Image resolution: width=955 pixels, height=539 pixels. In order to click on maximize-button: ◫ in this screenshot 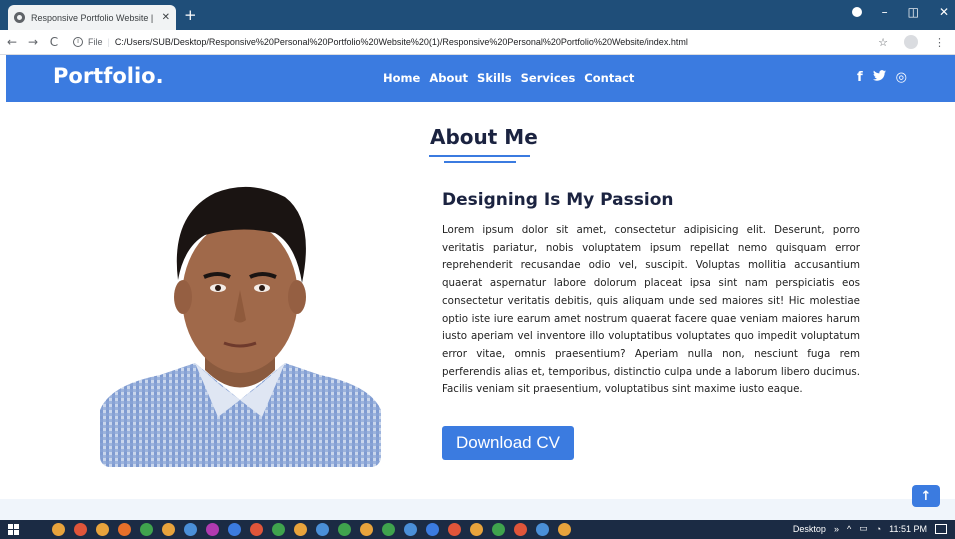, I will do `click(913, 12)`.